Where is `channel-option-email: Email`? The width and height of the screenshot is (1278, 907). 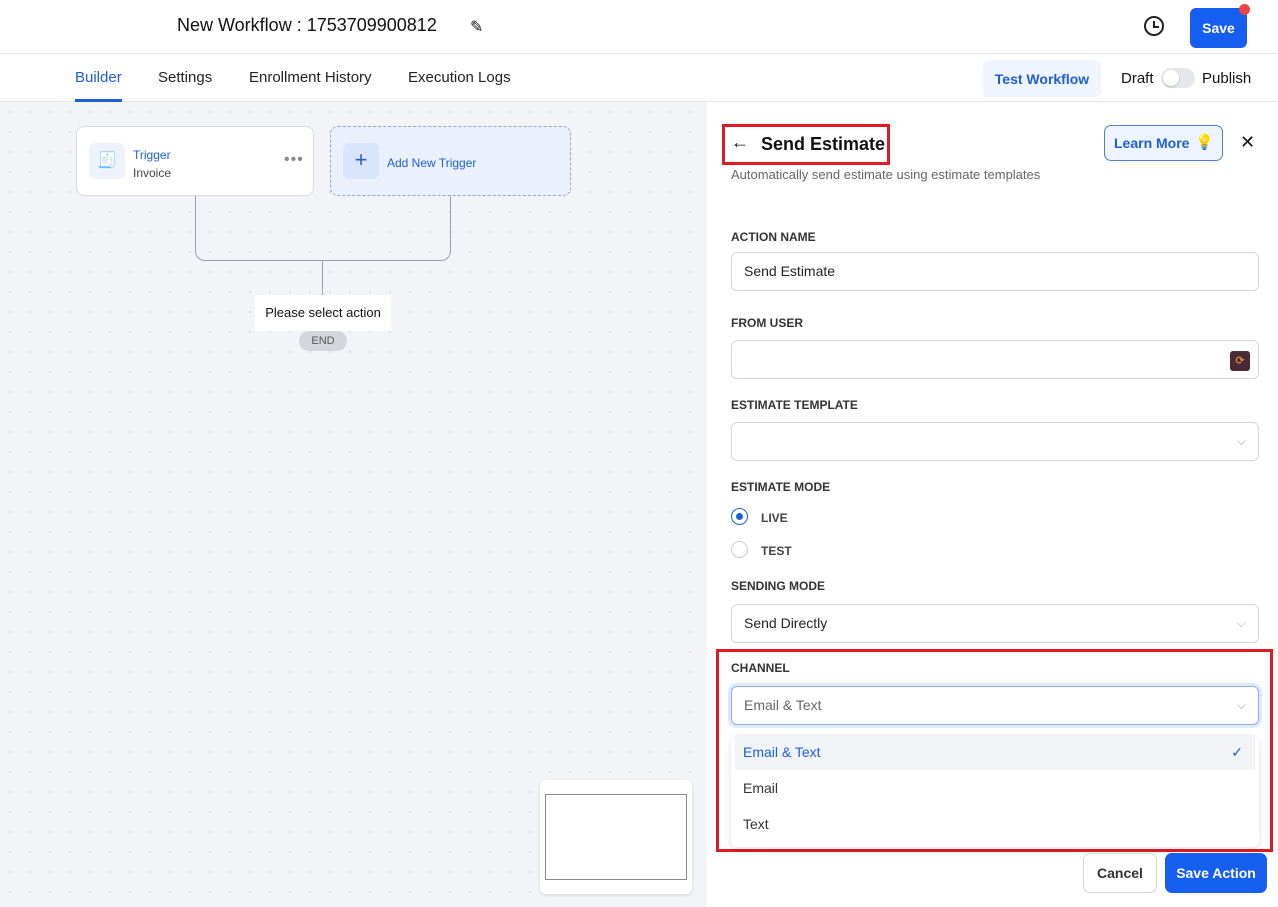
channel-option-email: Email is located at coordinates (995, 788).